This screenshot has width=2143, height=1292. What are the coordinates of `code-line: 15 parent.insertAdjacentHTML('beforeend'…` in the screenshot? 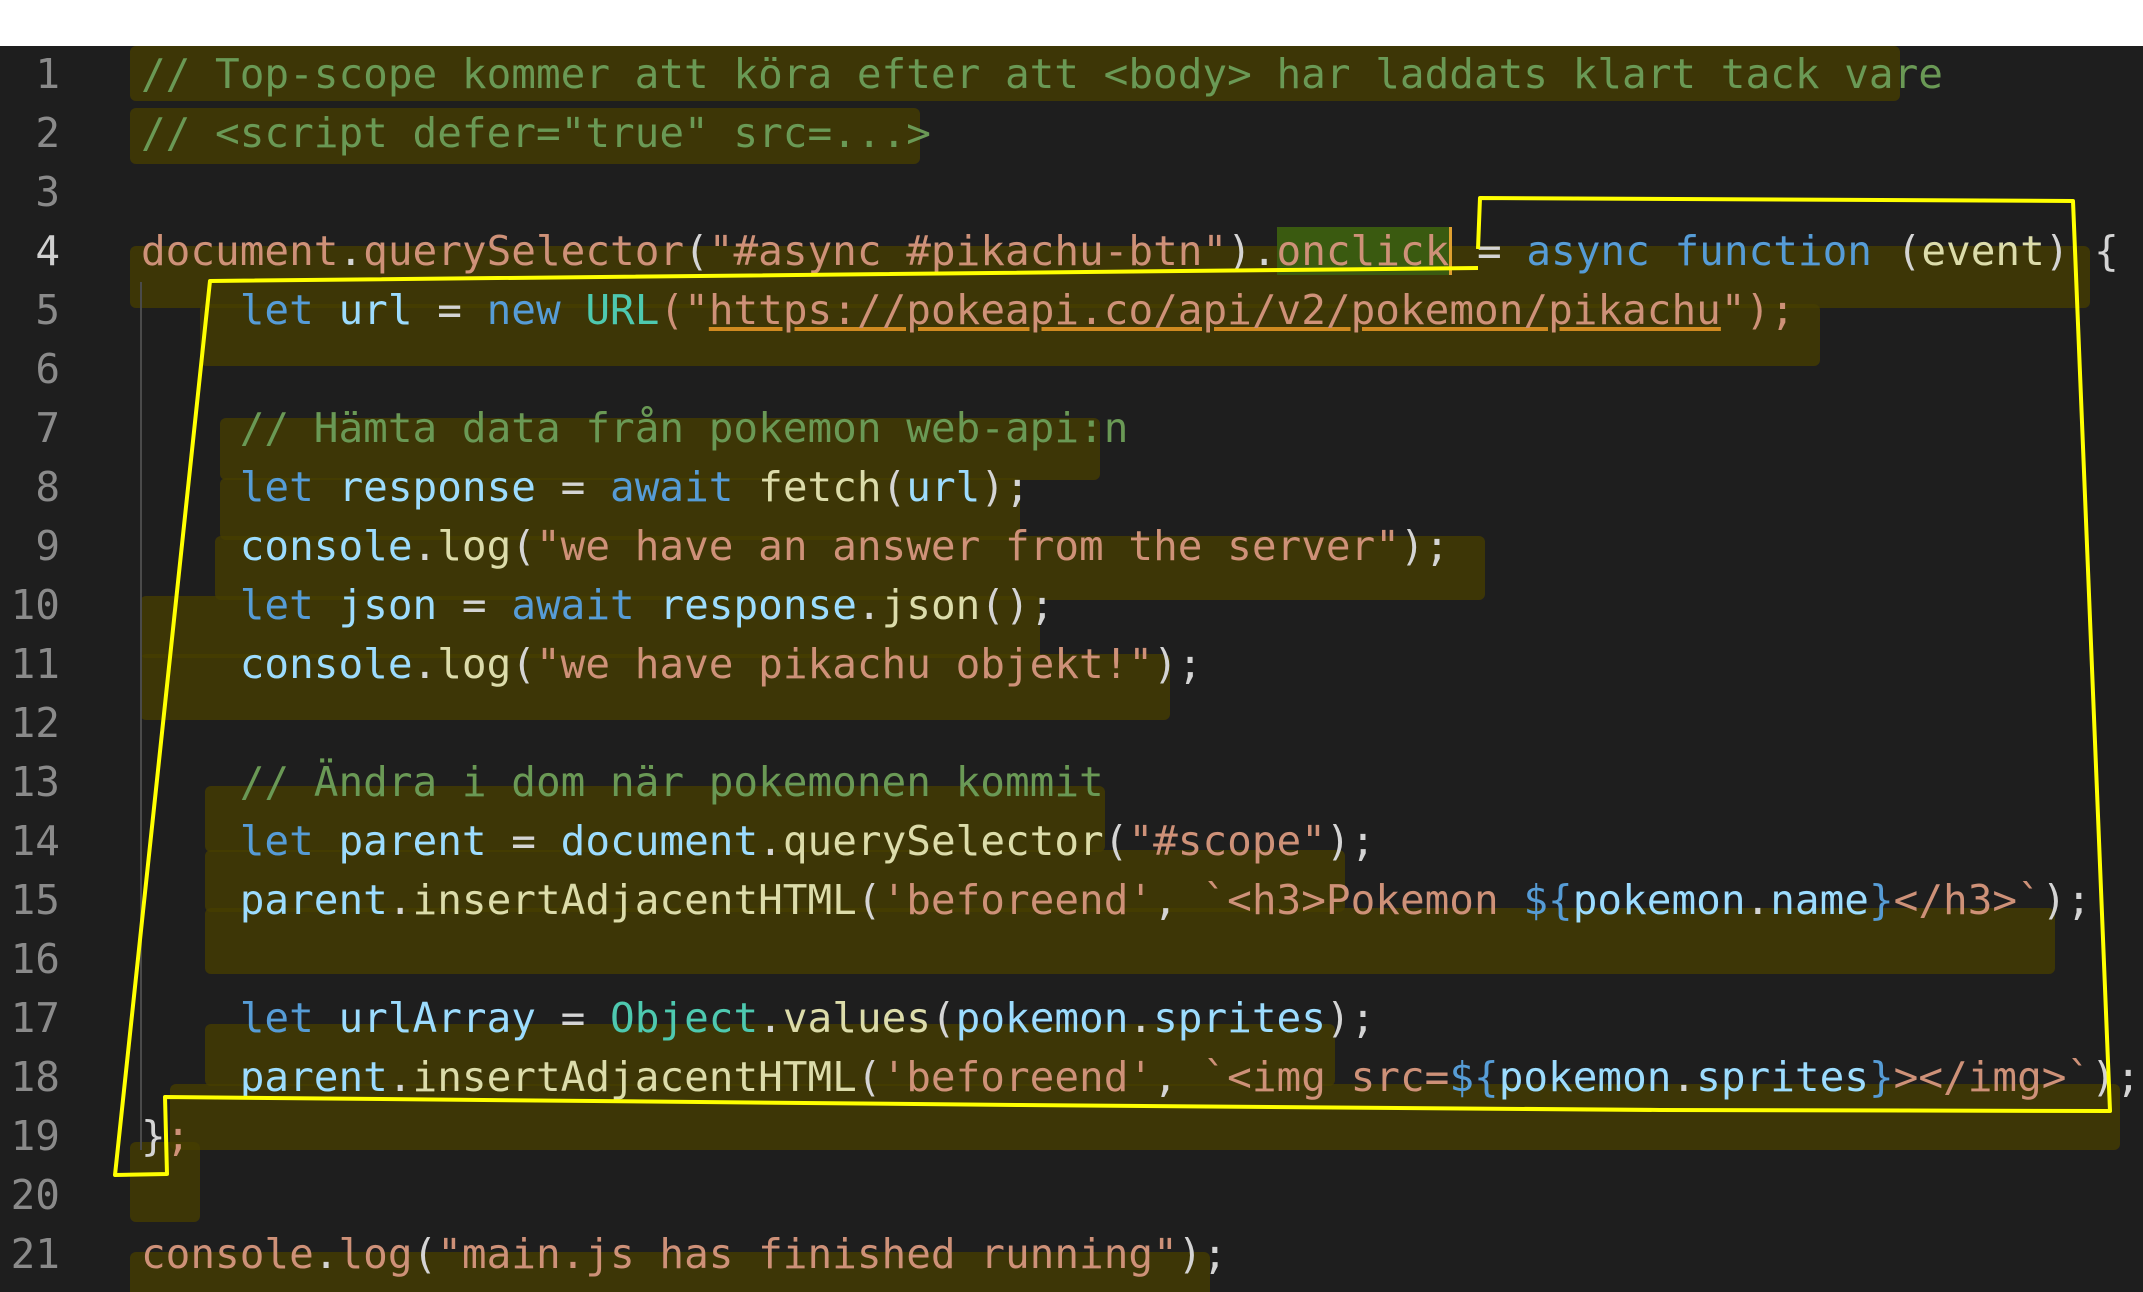 It's located at (1071, 900).